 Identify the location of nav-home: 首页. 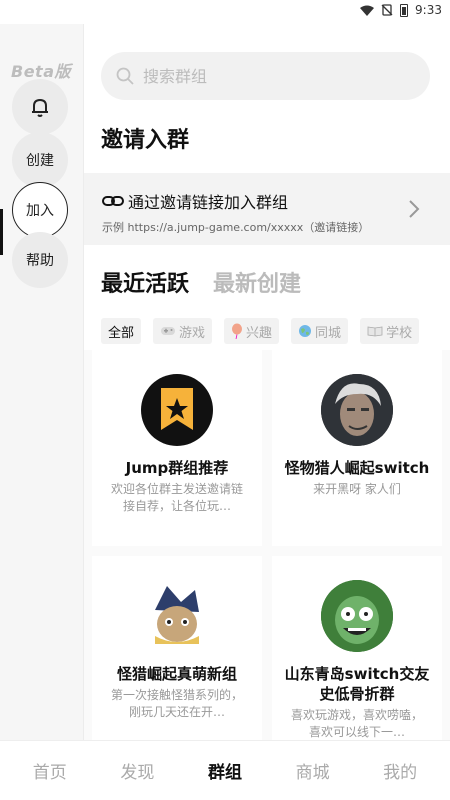
(50, 770).